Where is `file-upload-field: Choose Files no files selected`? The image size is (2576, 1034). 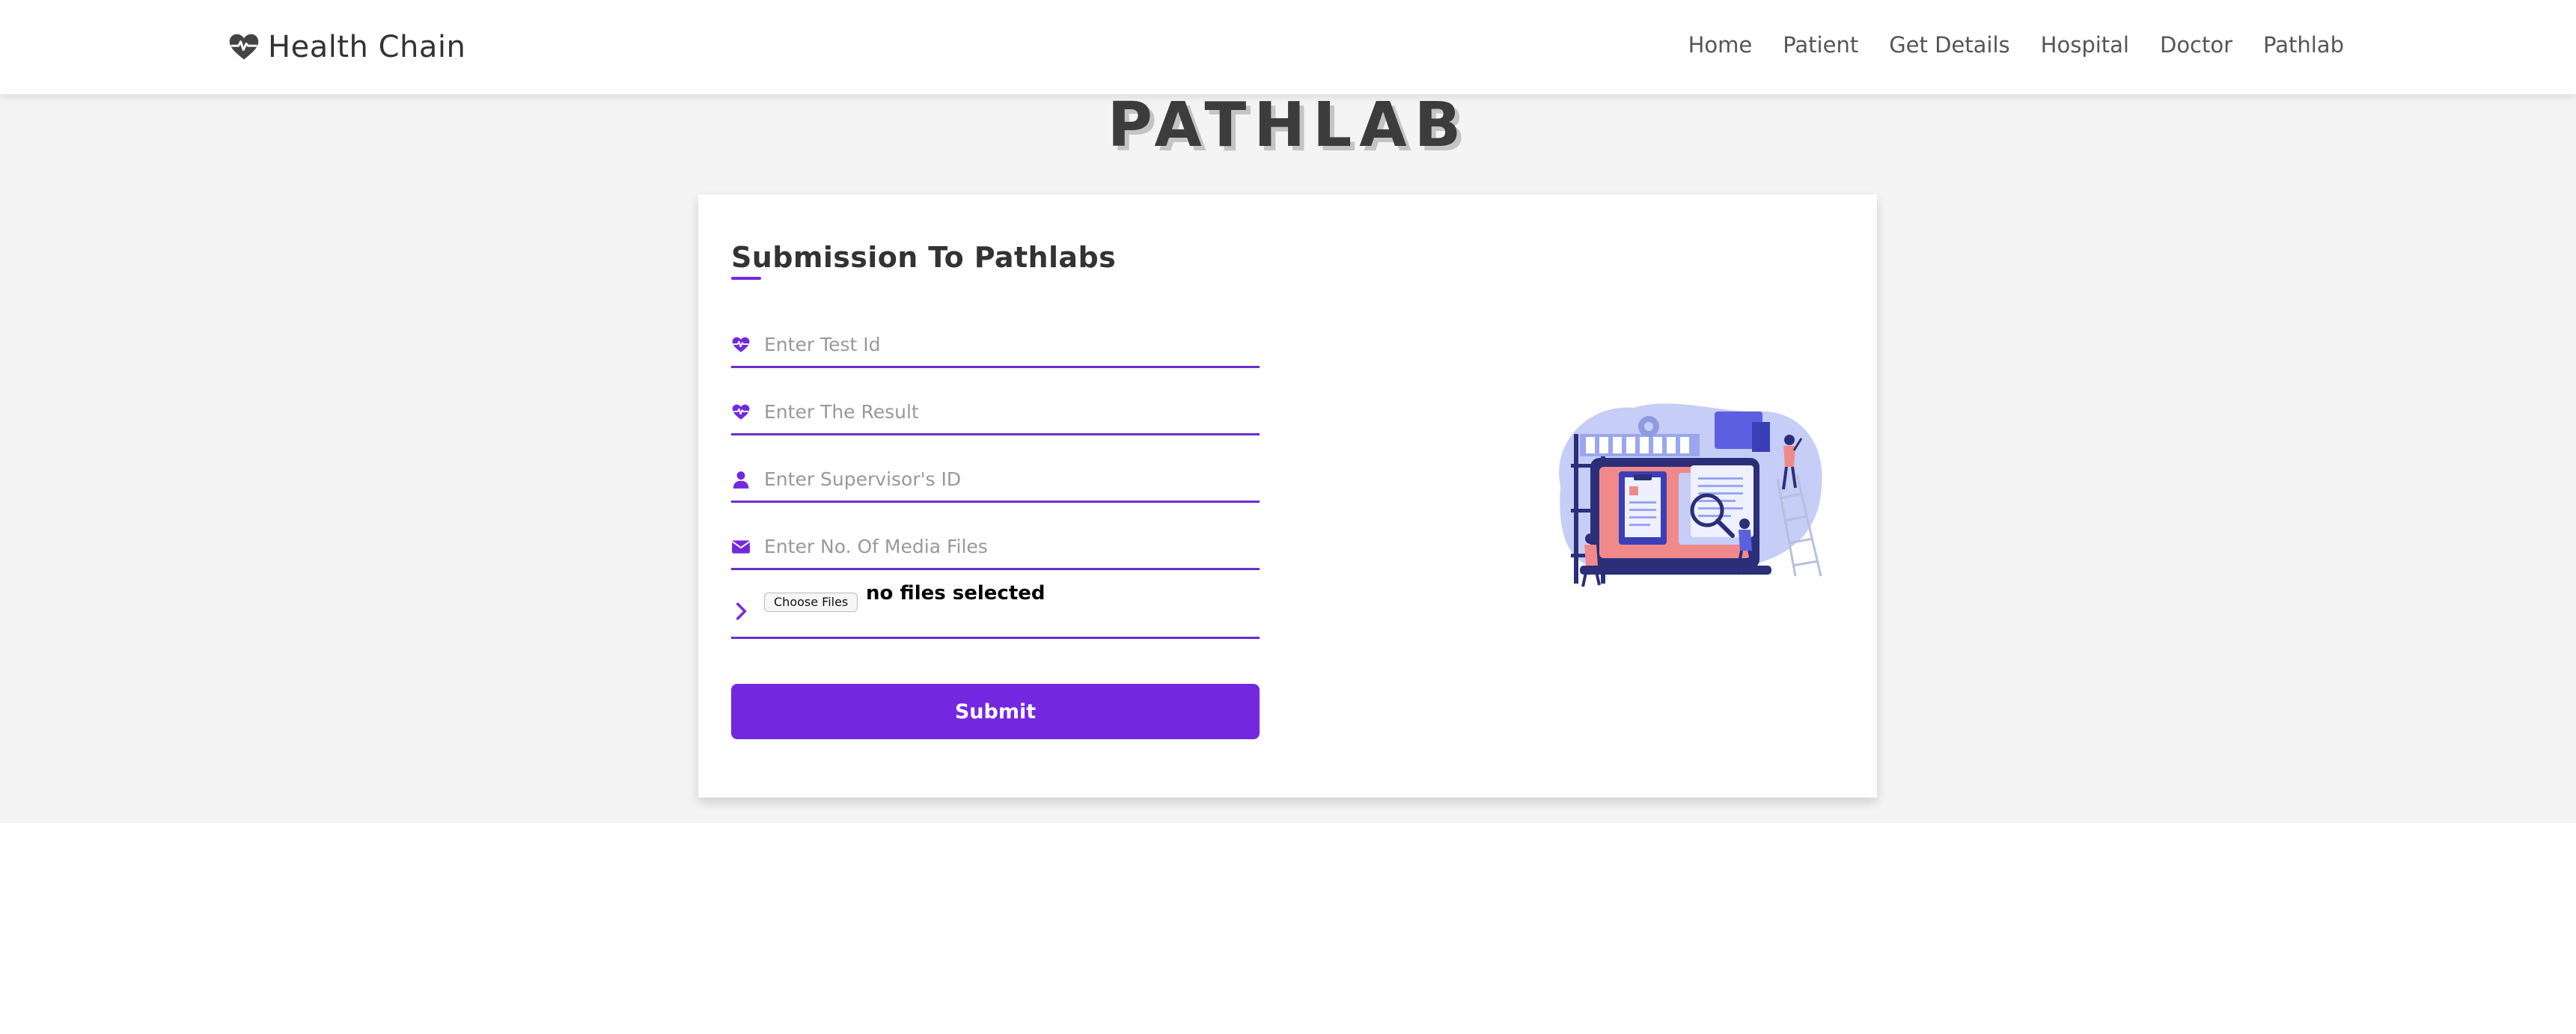
file-upload-field: Choose Files no files selected is located at coordinates (995, 605).